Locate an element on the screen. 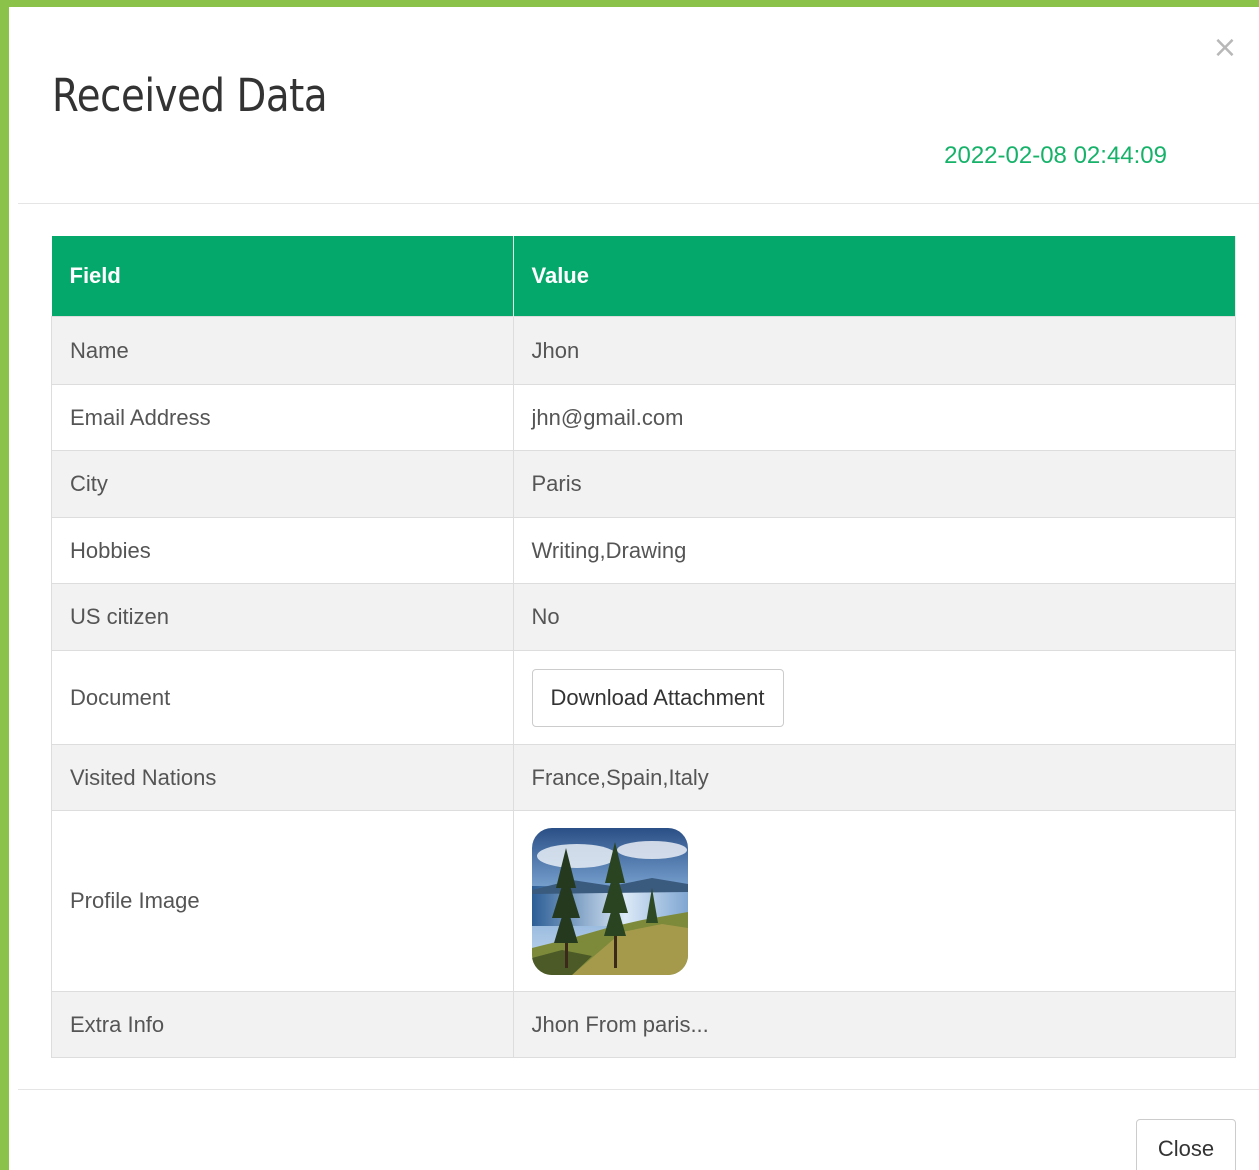  table-header-row: Field Value is located at coordinates (643, 276).